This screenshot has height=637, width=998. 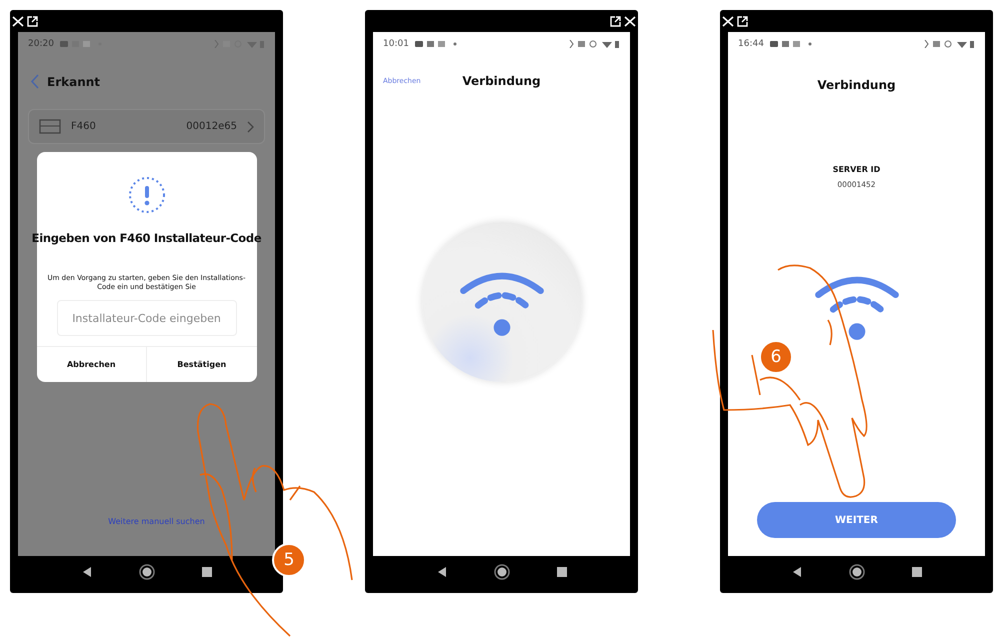 I want to click on screen-title: Erkannt, so click(x=73, y=81).